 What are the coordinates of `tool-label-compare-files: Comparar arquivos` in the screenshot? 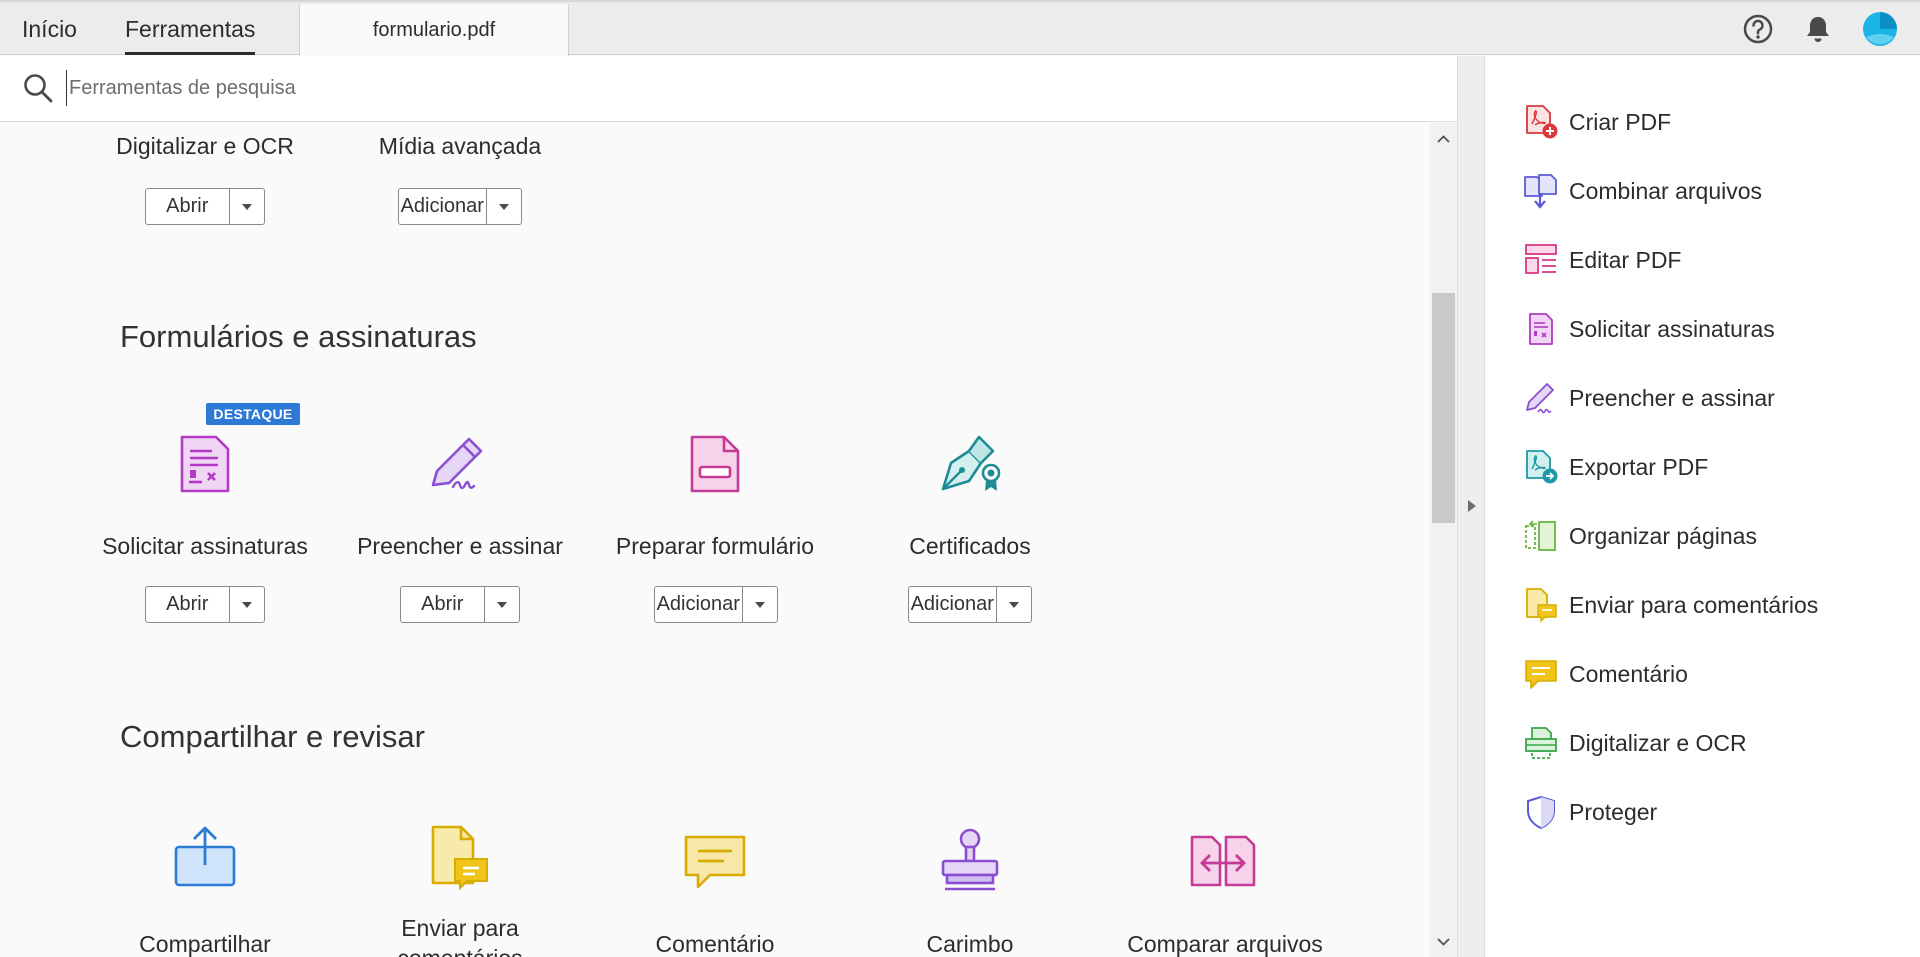 It's located at (1225, 944).